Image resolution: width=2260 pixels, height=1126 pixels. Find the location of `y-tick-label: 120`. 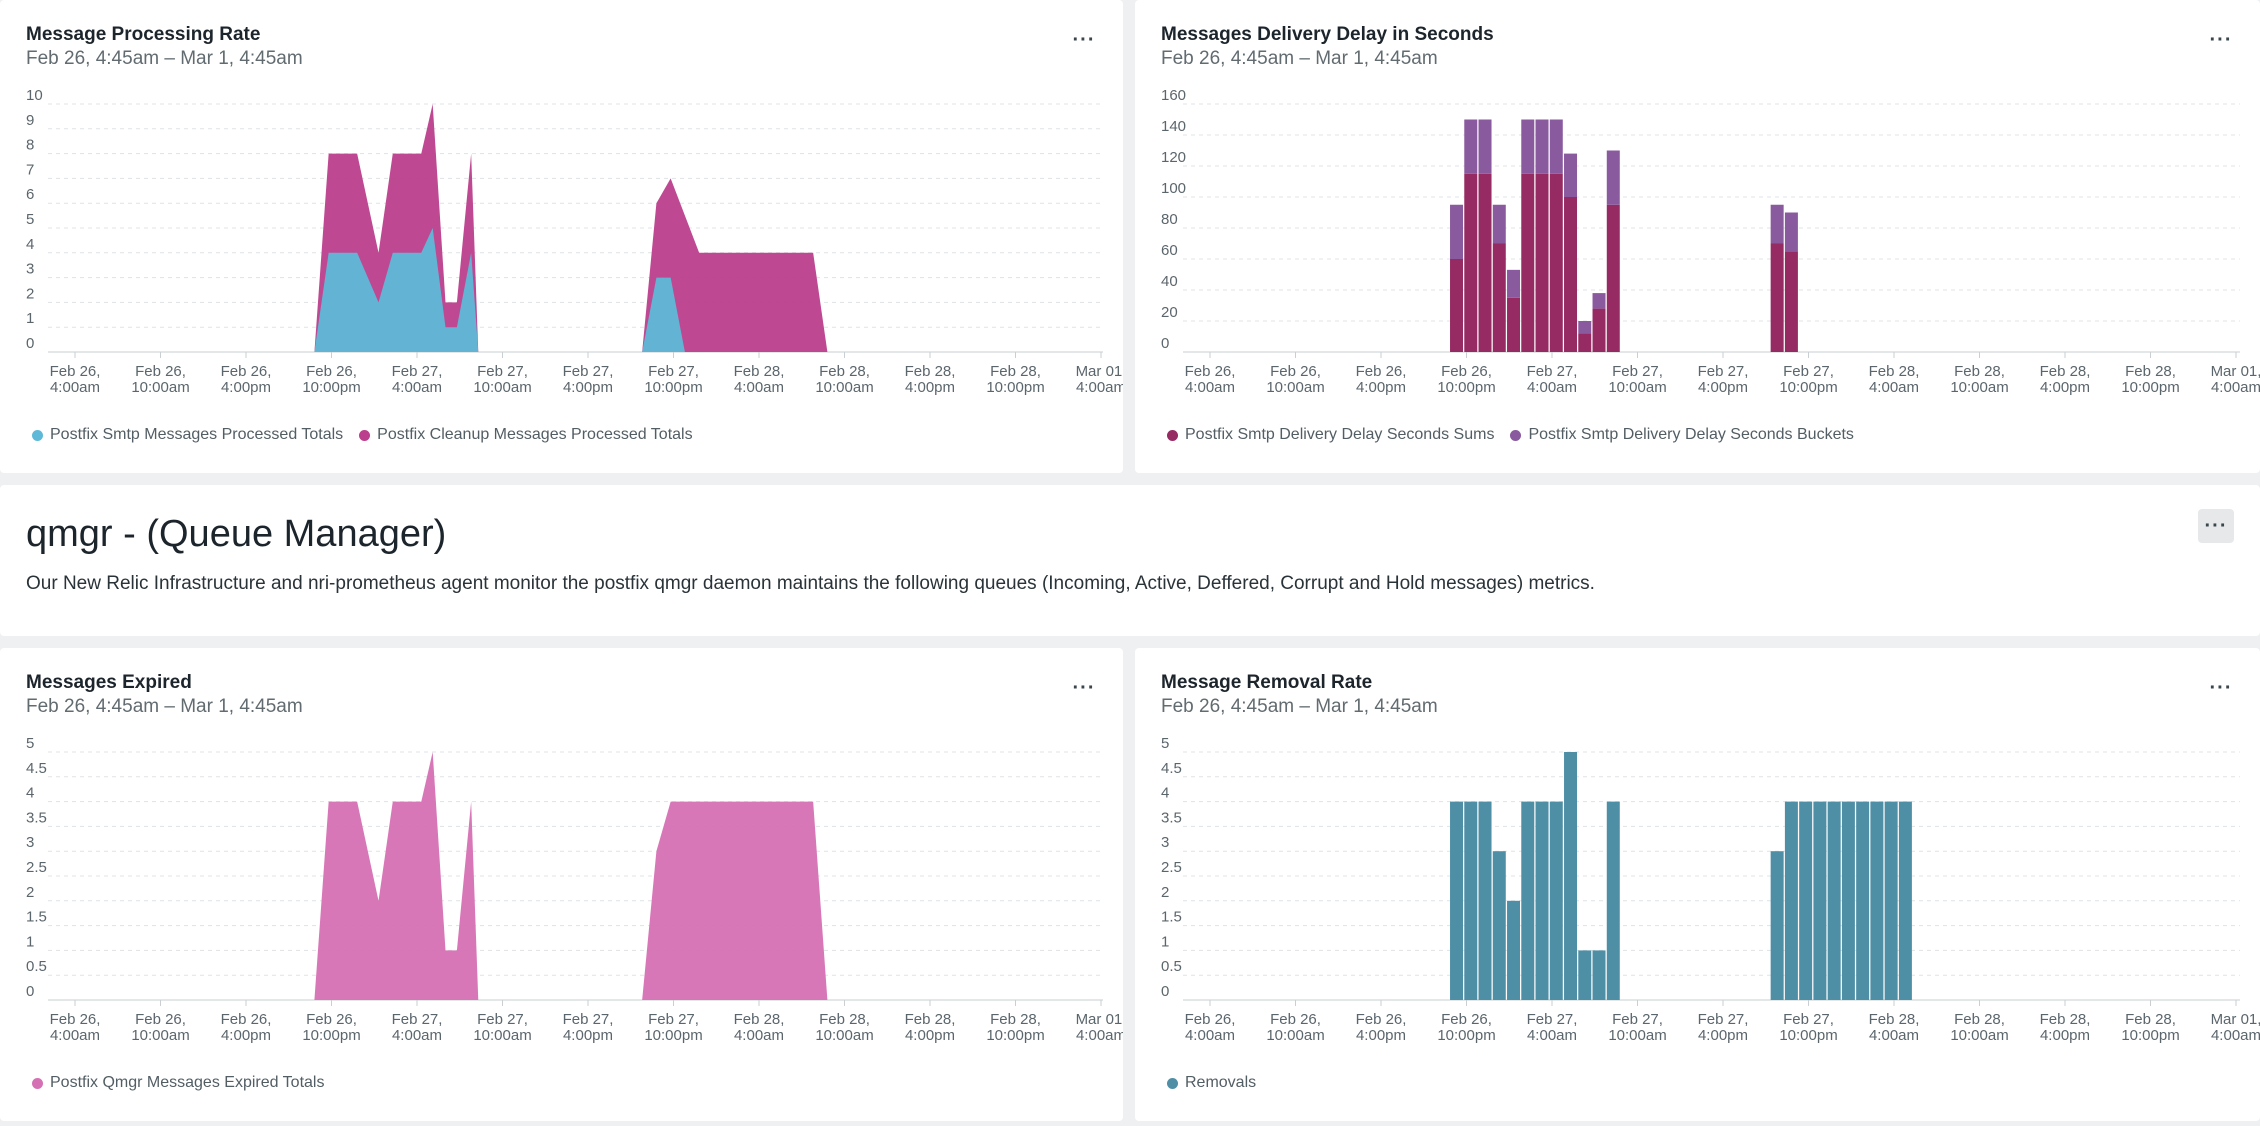

y-tick-label: 120 is located at coordinates (1173, 157).